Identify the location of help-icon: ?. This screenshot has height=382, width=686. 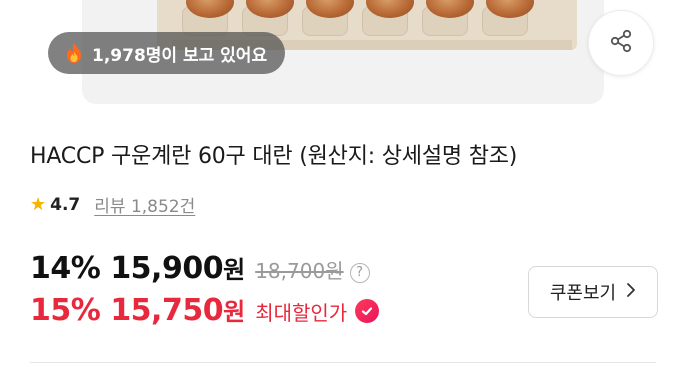
(359, 272).